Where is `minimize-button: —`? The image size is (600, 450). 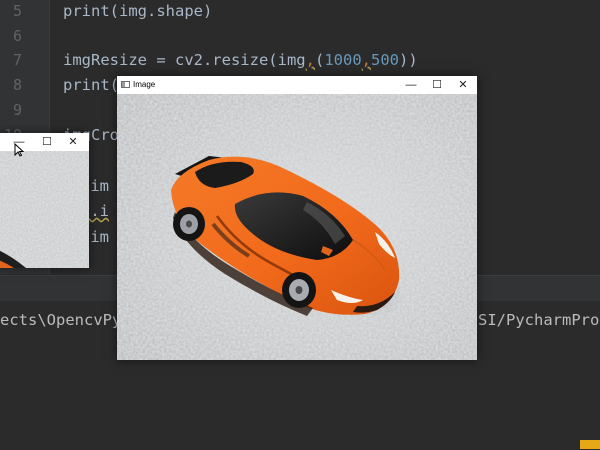
minimize-button: — is located at coordinates (411, 85).